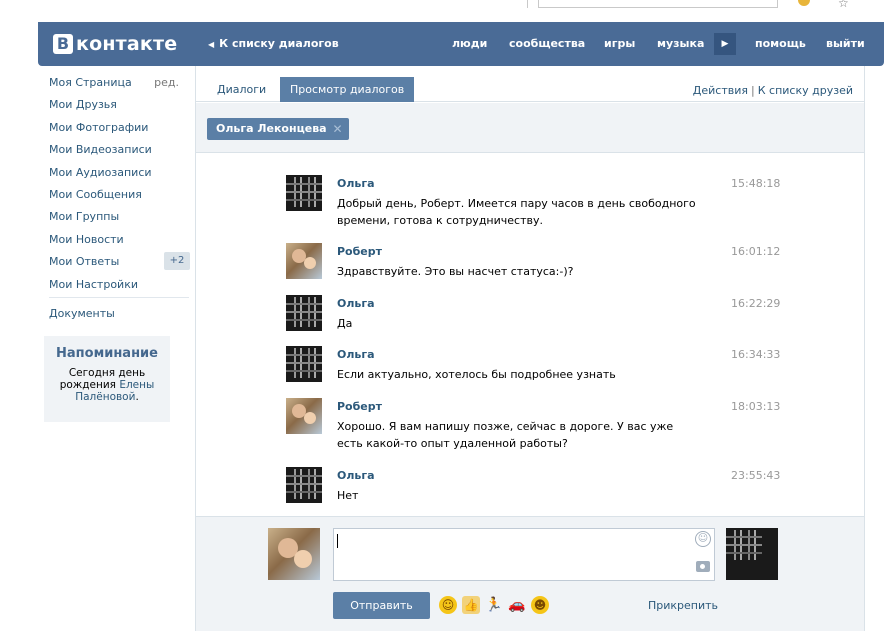 Image resolution: width=884 pixels, height=631 pixels. I want to click on tab-view-dialogs: Просмотр диалогов, so click(347, 89).